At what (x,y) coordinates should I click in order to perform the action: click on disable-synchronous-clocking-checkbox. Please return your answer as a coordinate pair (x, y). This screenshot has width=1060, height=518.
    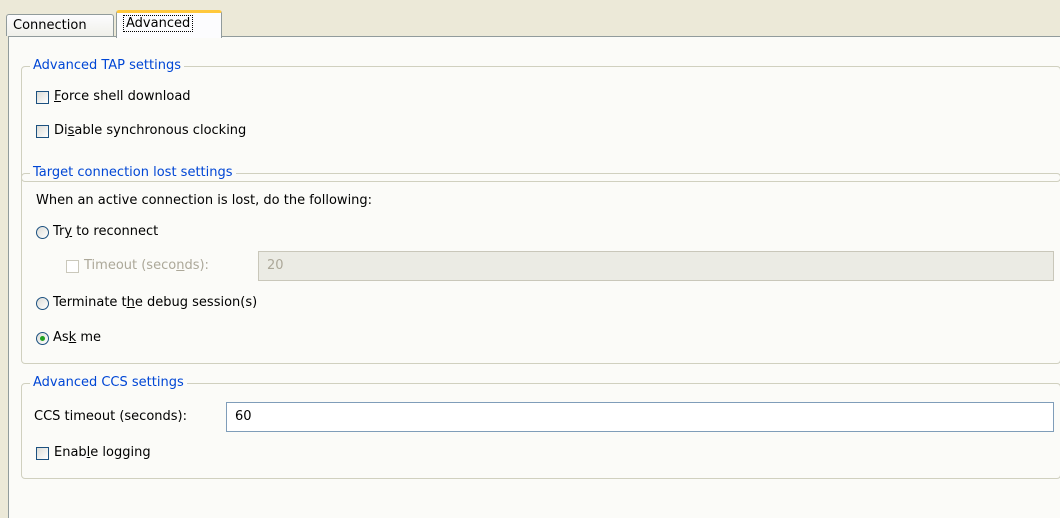
    Looking at the image, I should click on (42, 131).